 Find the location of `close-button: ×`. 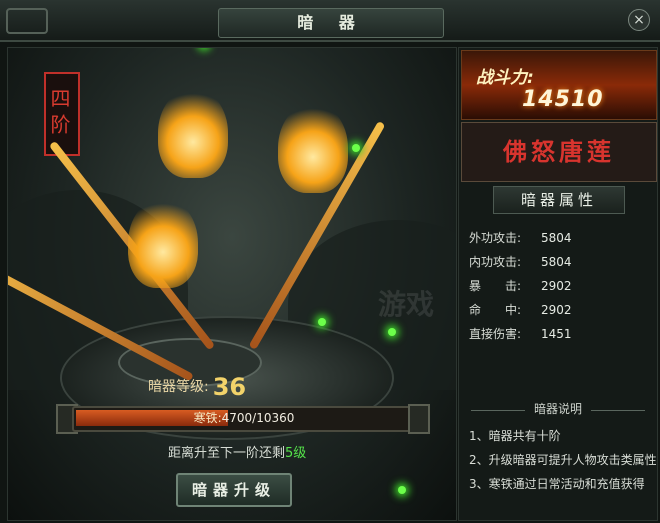

close-button: × is located at coordinates (639, 20).